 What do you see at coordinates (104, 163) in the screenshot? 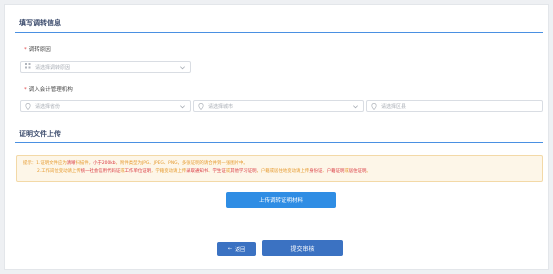
I see `notice-highlight: 小于200kb` at bounding box center [104, 163].